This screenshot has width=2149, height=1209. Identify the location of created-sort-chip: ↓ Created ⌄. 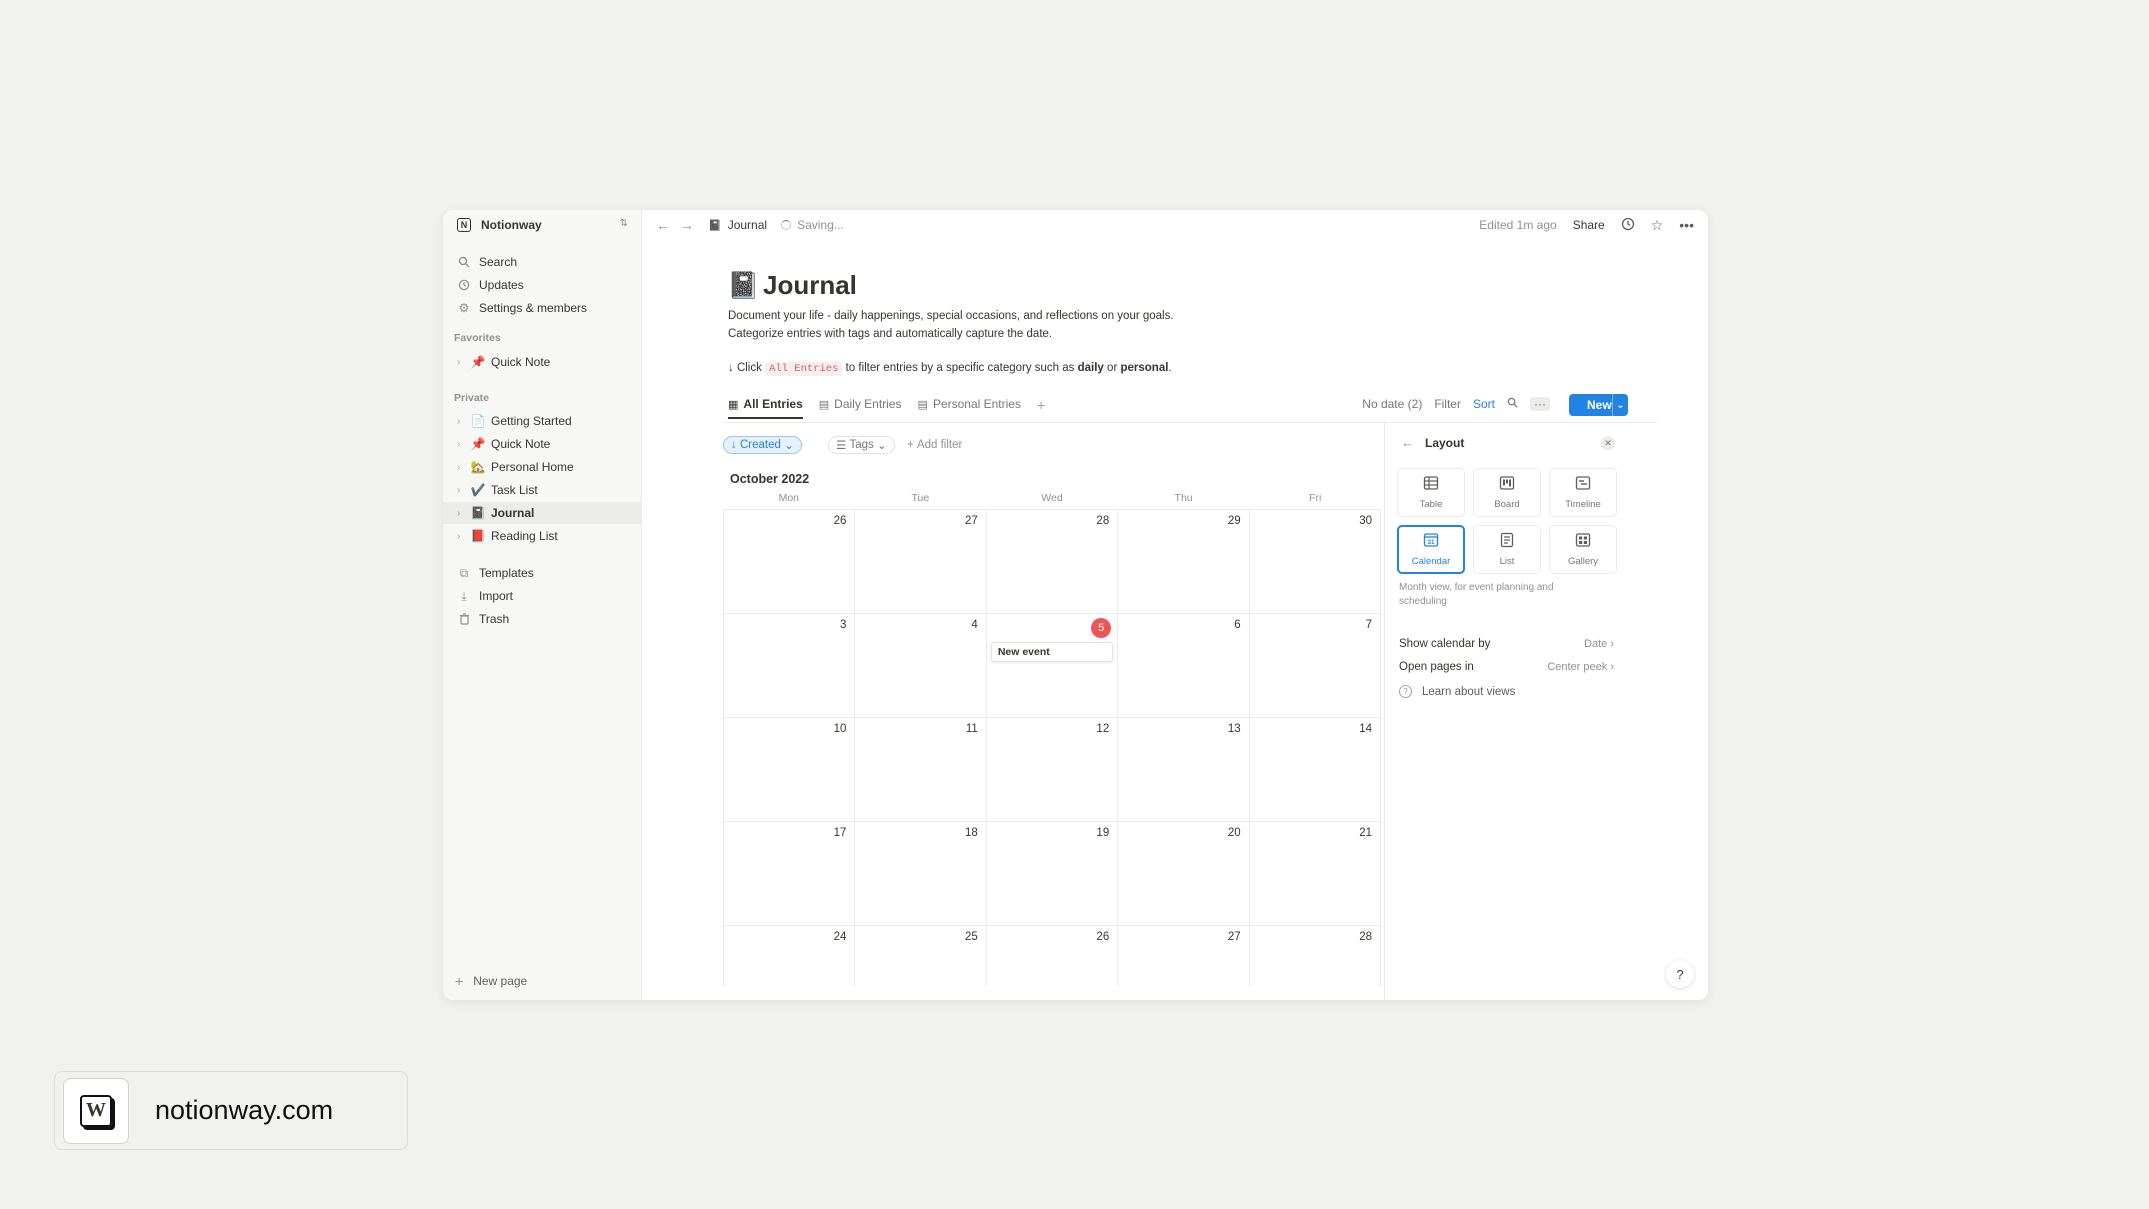
(762, 445).